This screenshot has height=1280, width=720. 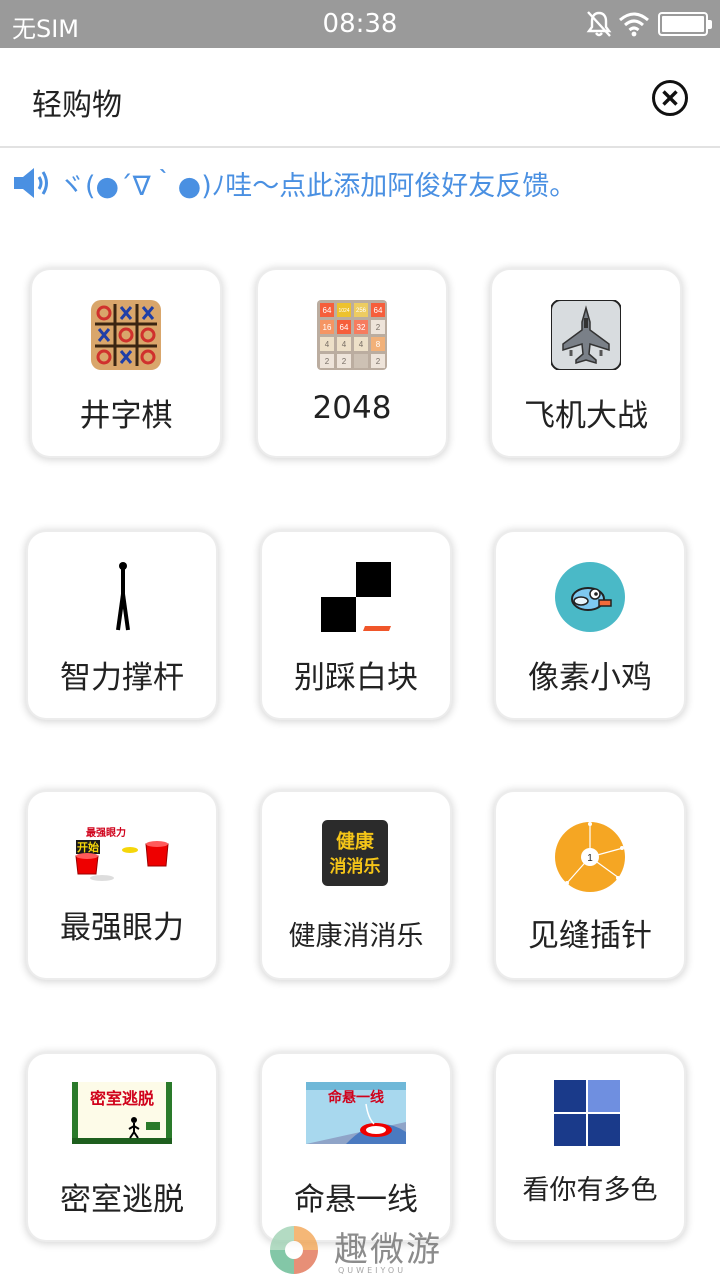 I want to click on close-icon, so click(x=670, y=98).